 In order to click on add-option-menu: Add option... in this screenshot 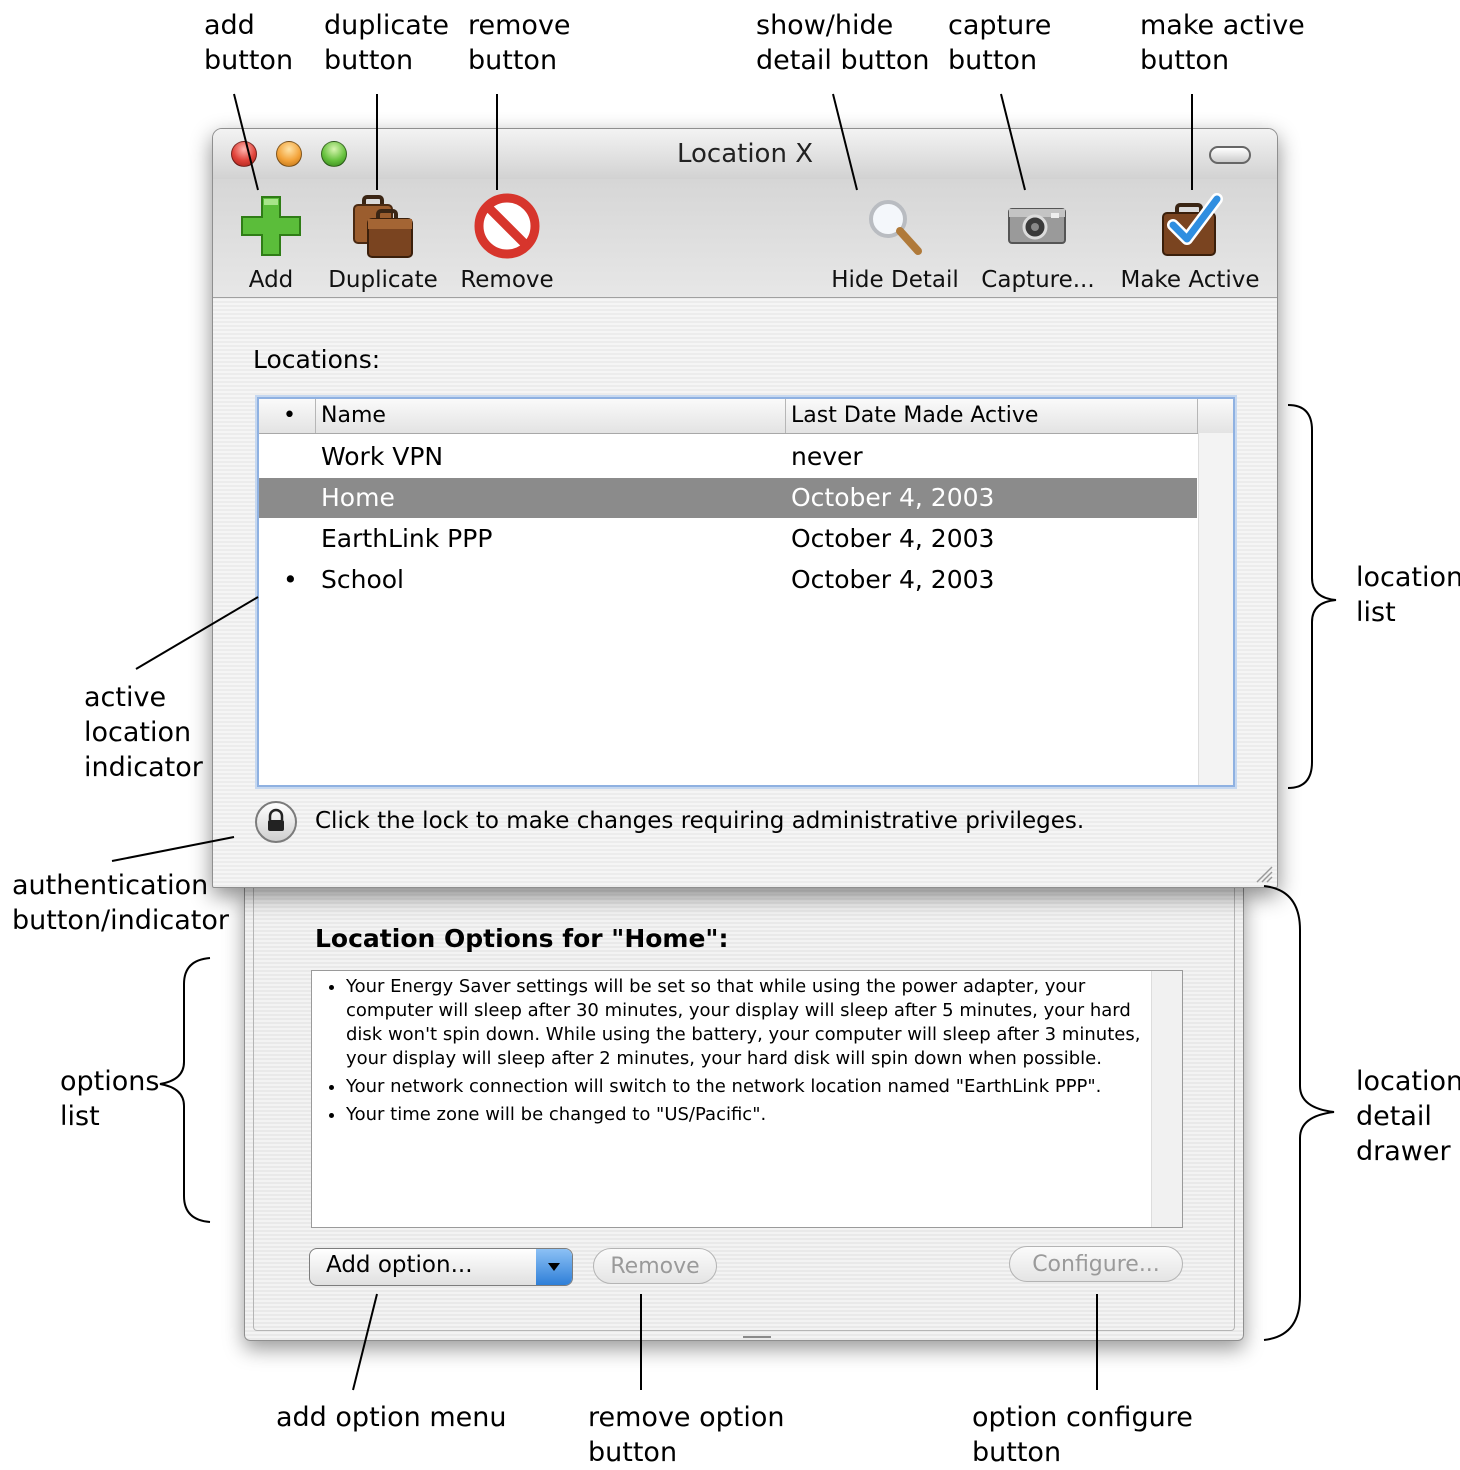, I will do `click(441, 1267)`.